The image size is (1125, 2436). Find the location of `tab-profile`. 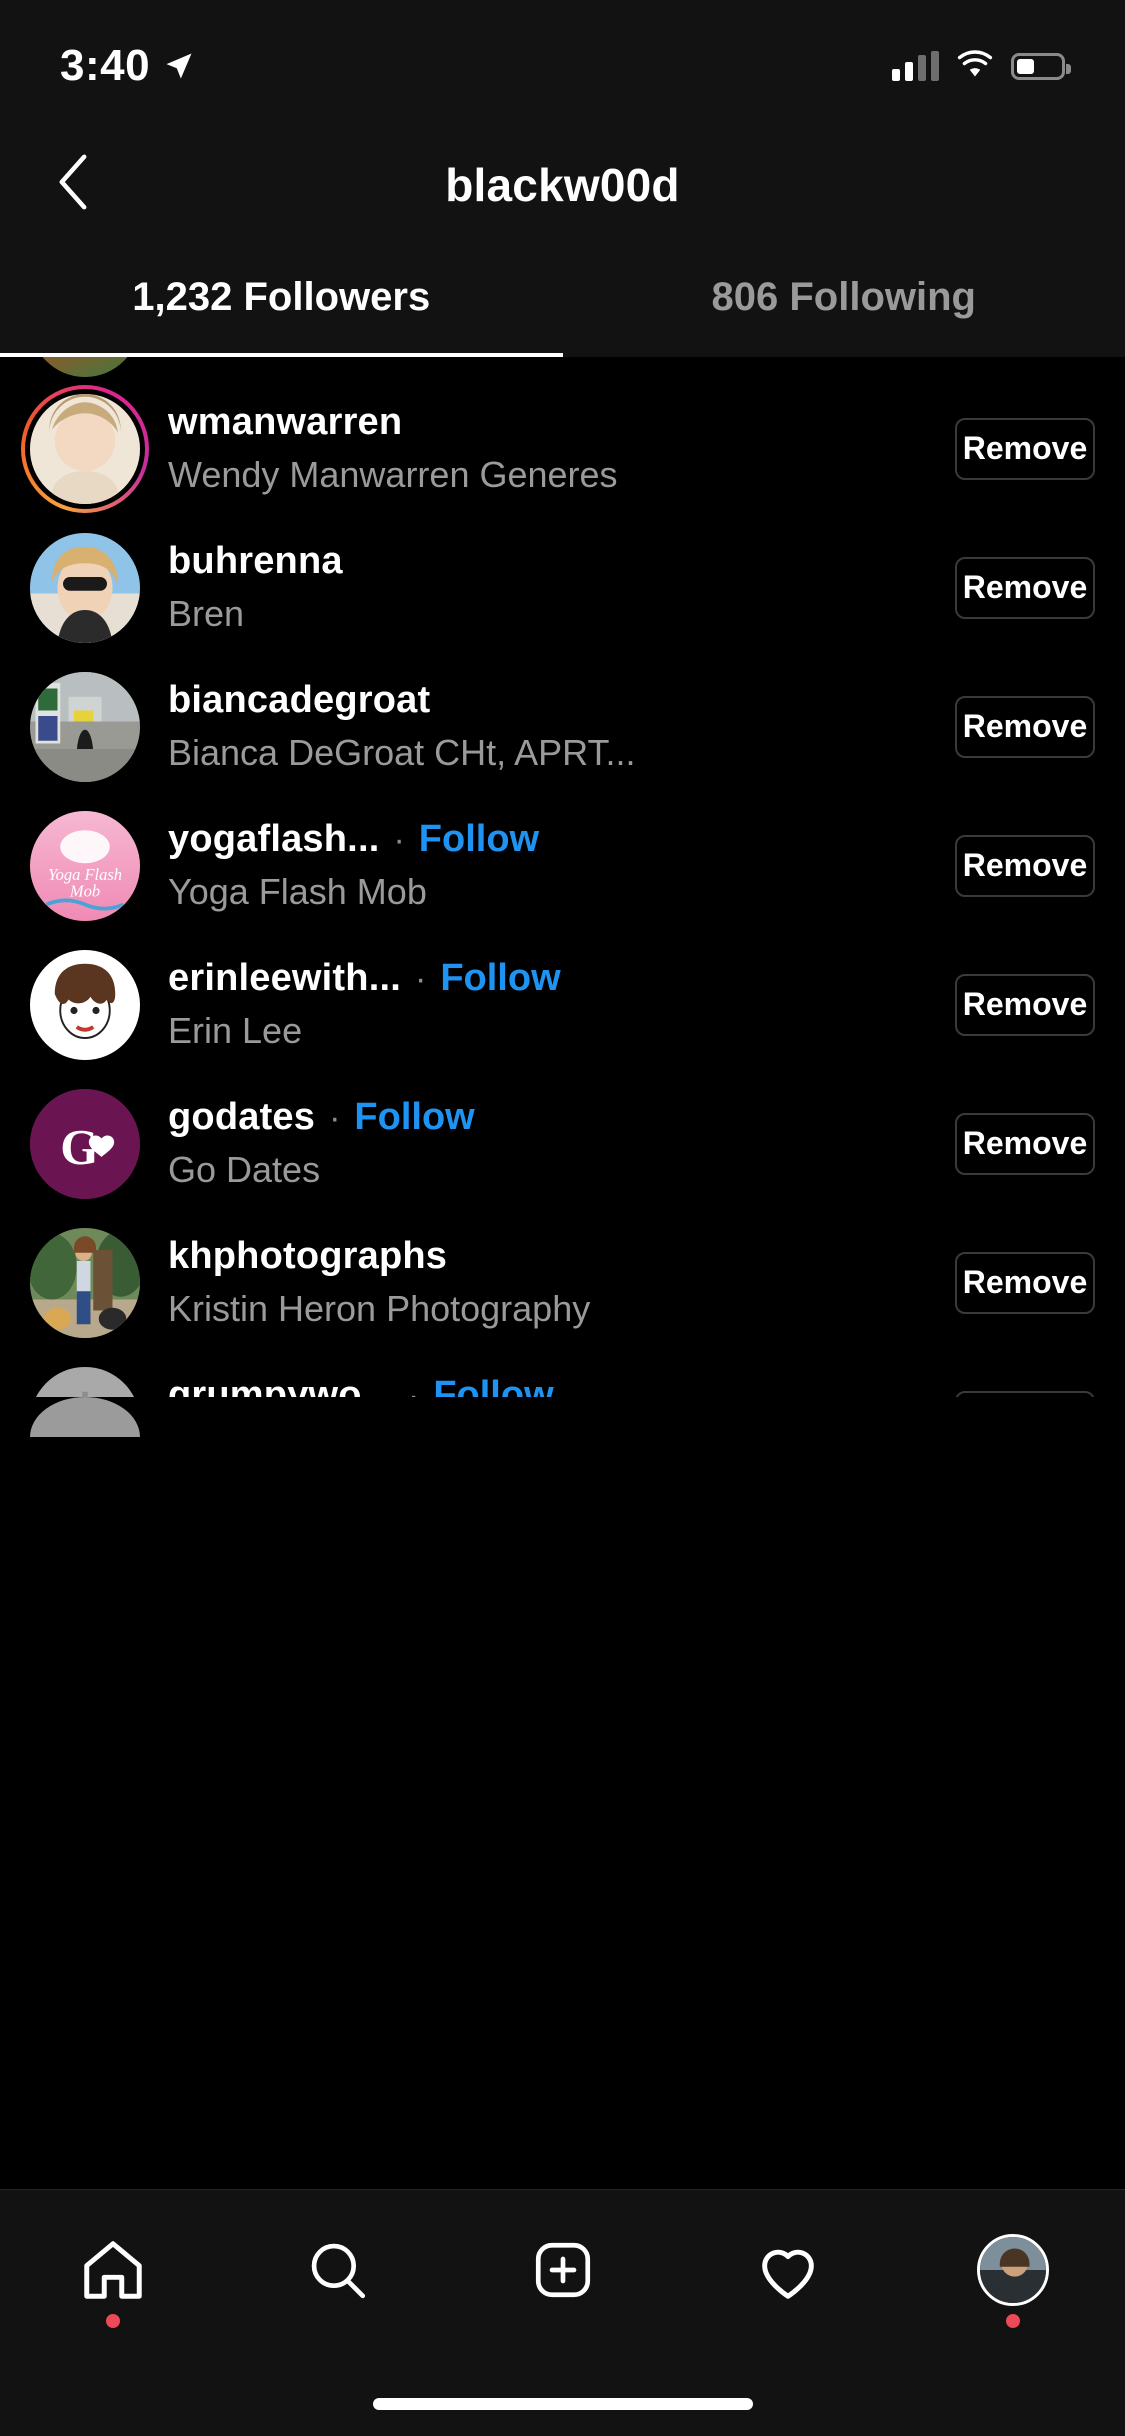

tab-profile is located at coordinates (1012, 2270).